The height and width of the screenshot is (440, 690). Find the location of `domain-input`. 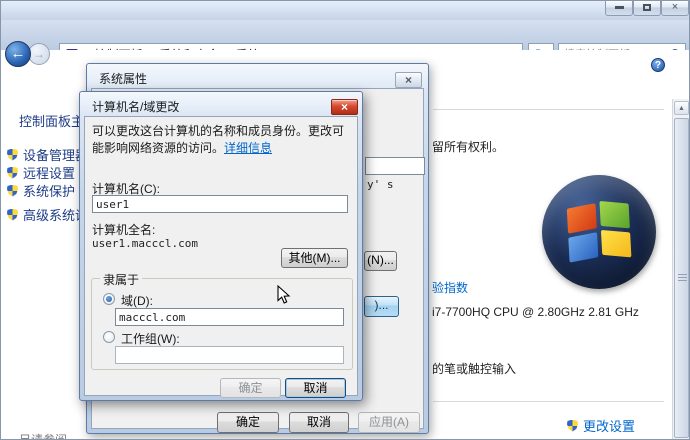

domain-input is located at coordinates (229, 317).